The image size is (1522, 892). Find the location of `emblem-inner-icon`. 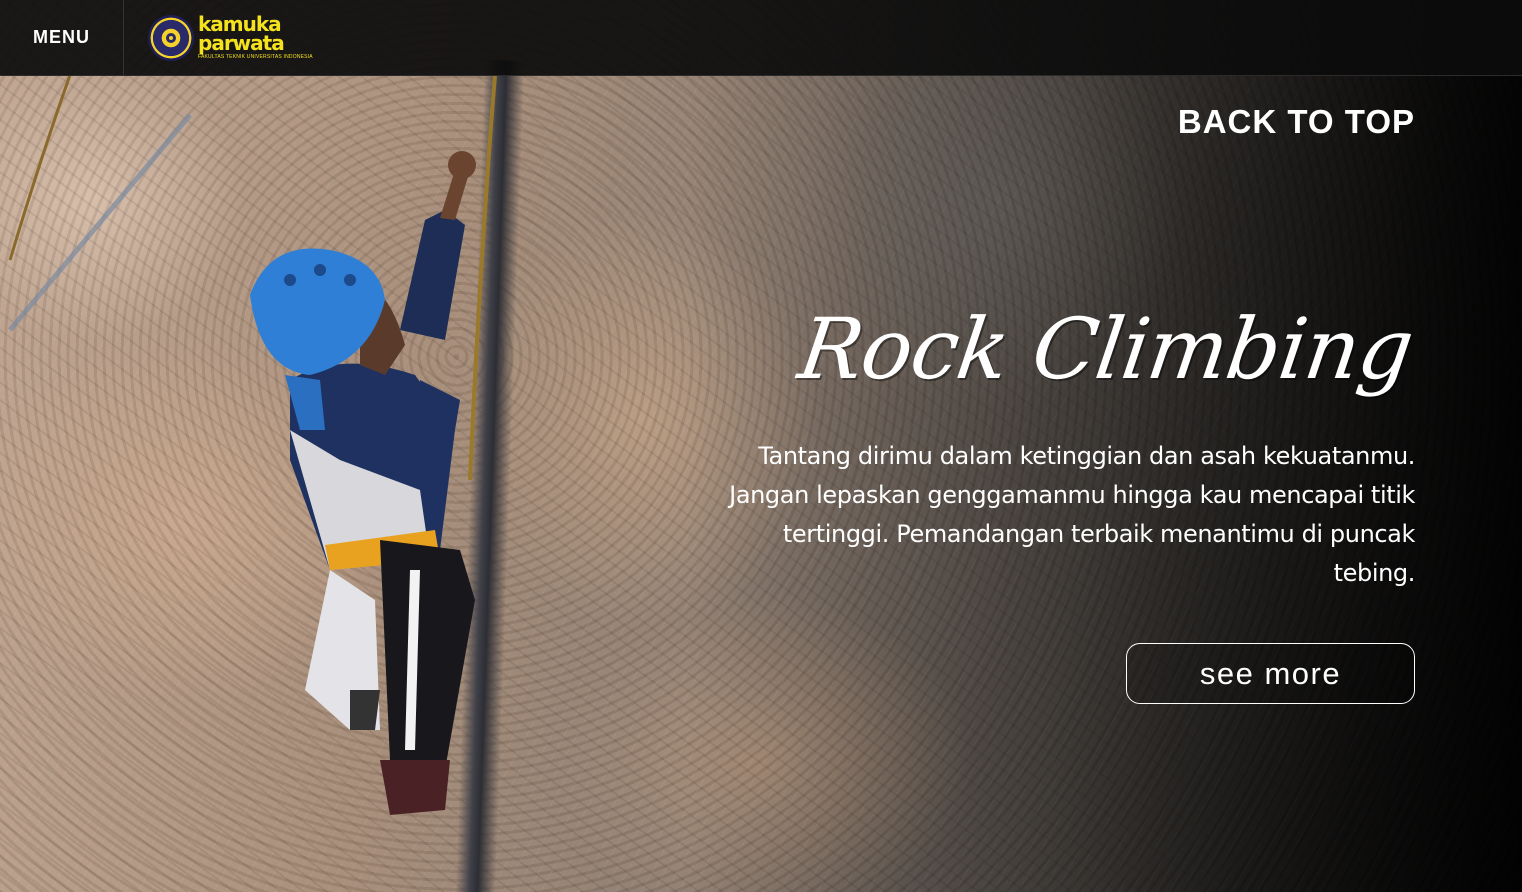

emblem-inner-icon is located at coordinates (171, 37).